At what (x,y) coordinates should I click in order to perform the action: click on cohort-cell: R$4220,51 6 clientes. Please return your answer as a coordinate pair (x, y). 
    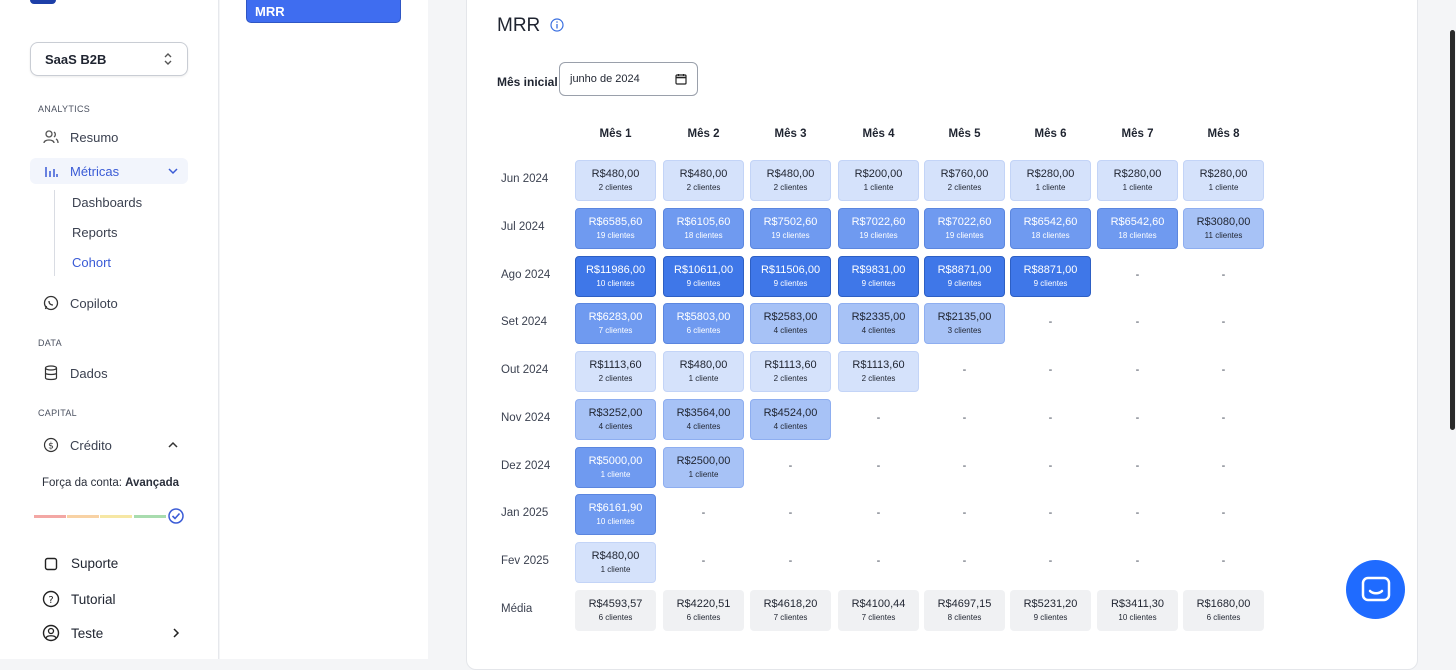
    Looking at the image, I should click on (703, 610).